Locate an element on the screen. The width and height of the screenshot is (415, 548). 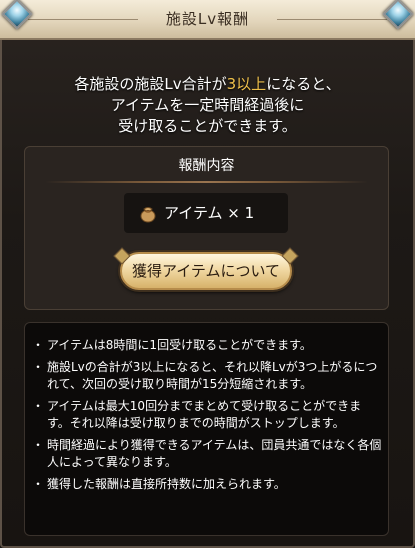
reward-heading: 報酬内容 is located at coordinates (206, 166).